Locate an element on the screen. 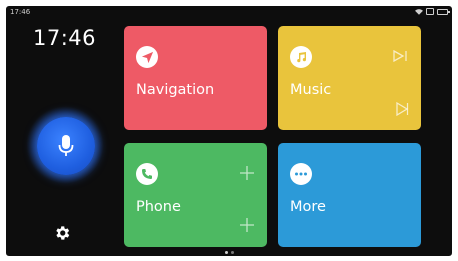 Image resolution: width=458 pixels, height=261 pixels. tile-label-phone: Phone is located at coordinates (158, 207).